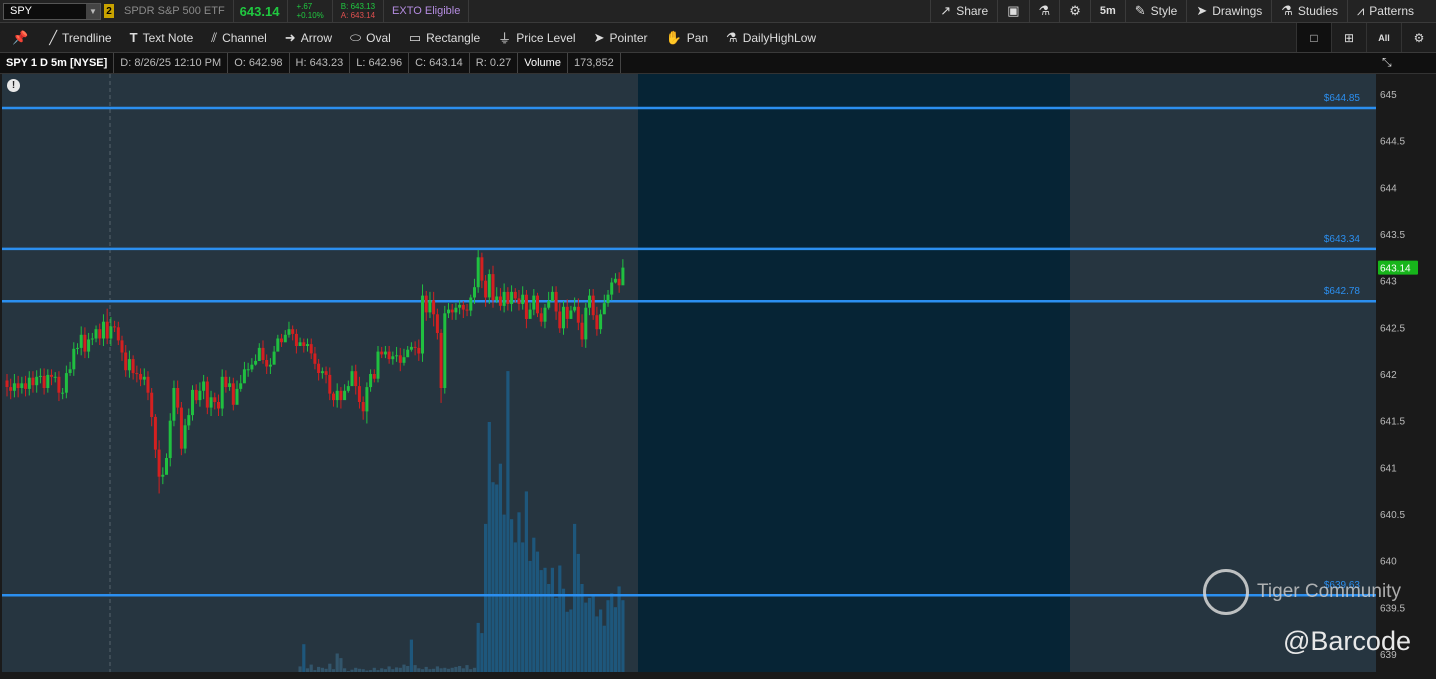 The height and width of the screenshot is (679, 1436). I want to click on grid-layout-button: ⊞, so click(1348, 37).